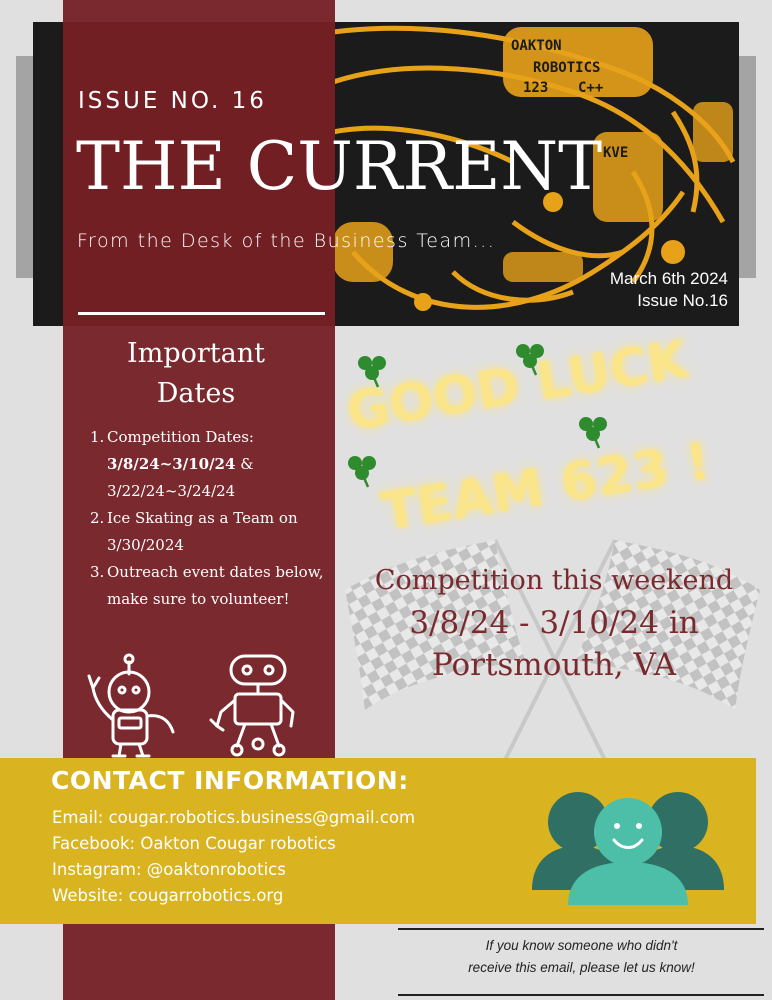  Describe the element at coordinates (244, 464) in the screenshot. I see `date-item-connector: &` at that location.